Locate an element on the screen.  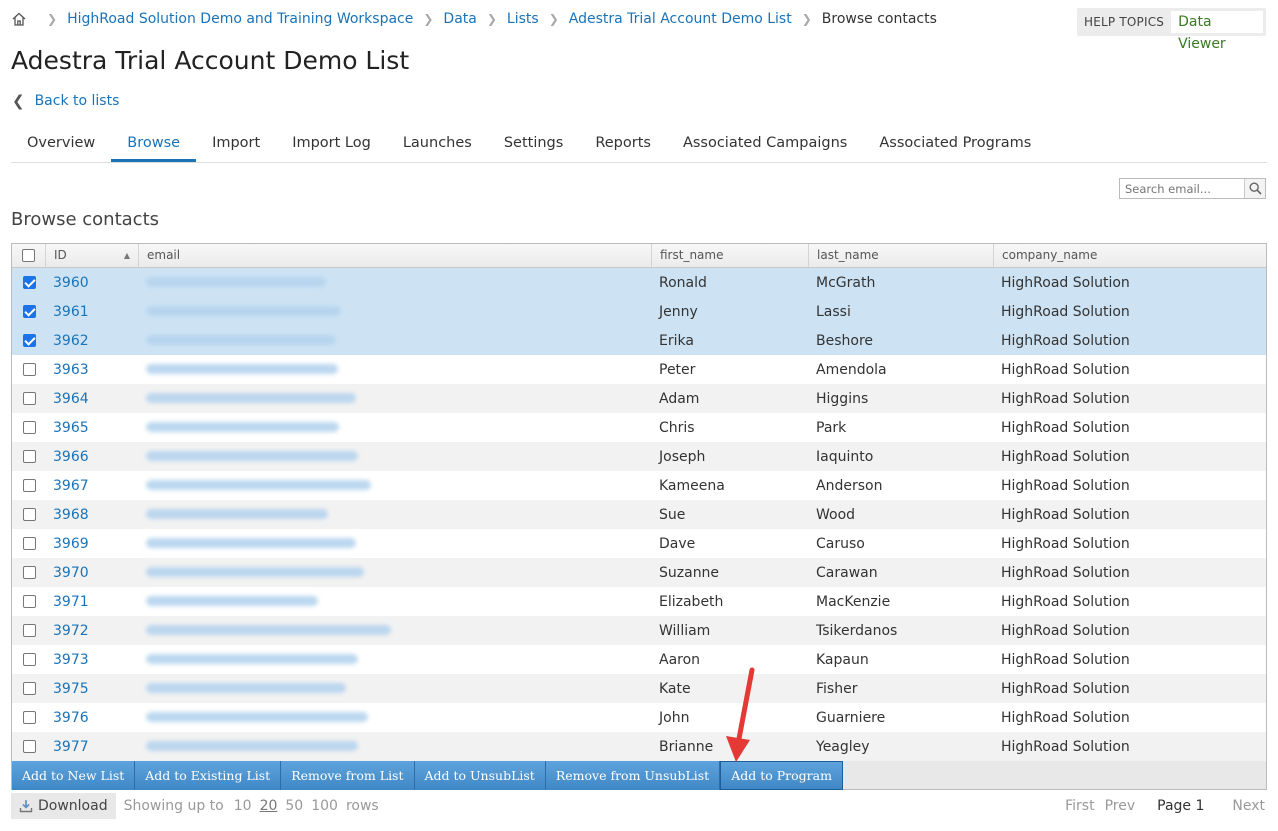
email-redacted is located at coordinates (255, 571).